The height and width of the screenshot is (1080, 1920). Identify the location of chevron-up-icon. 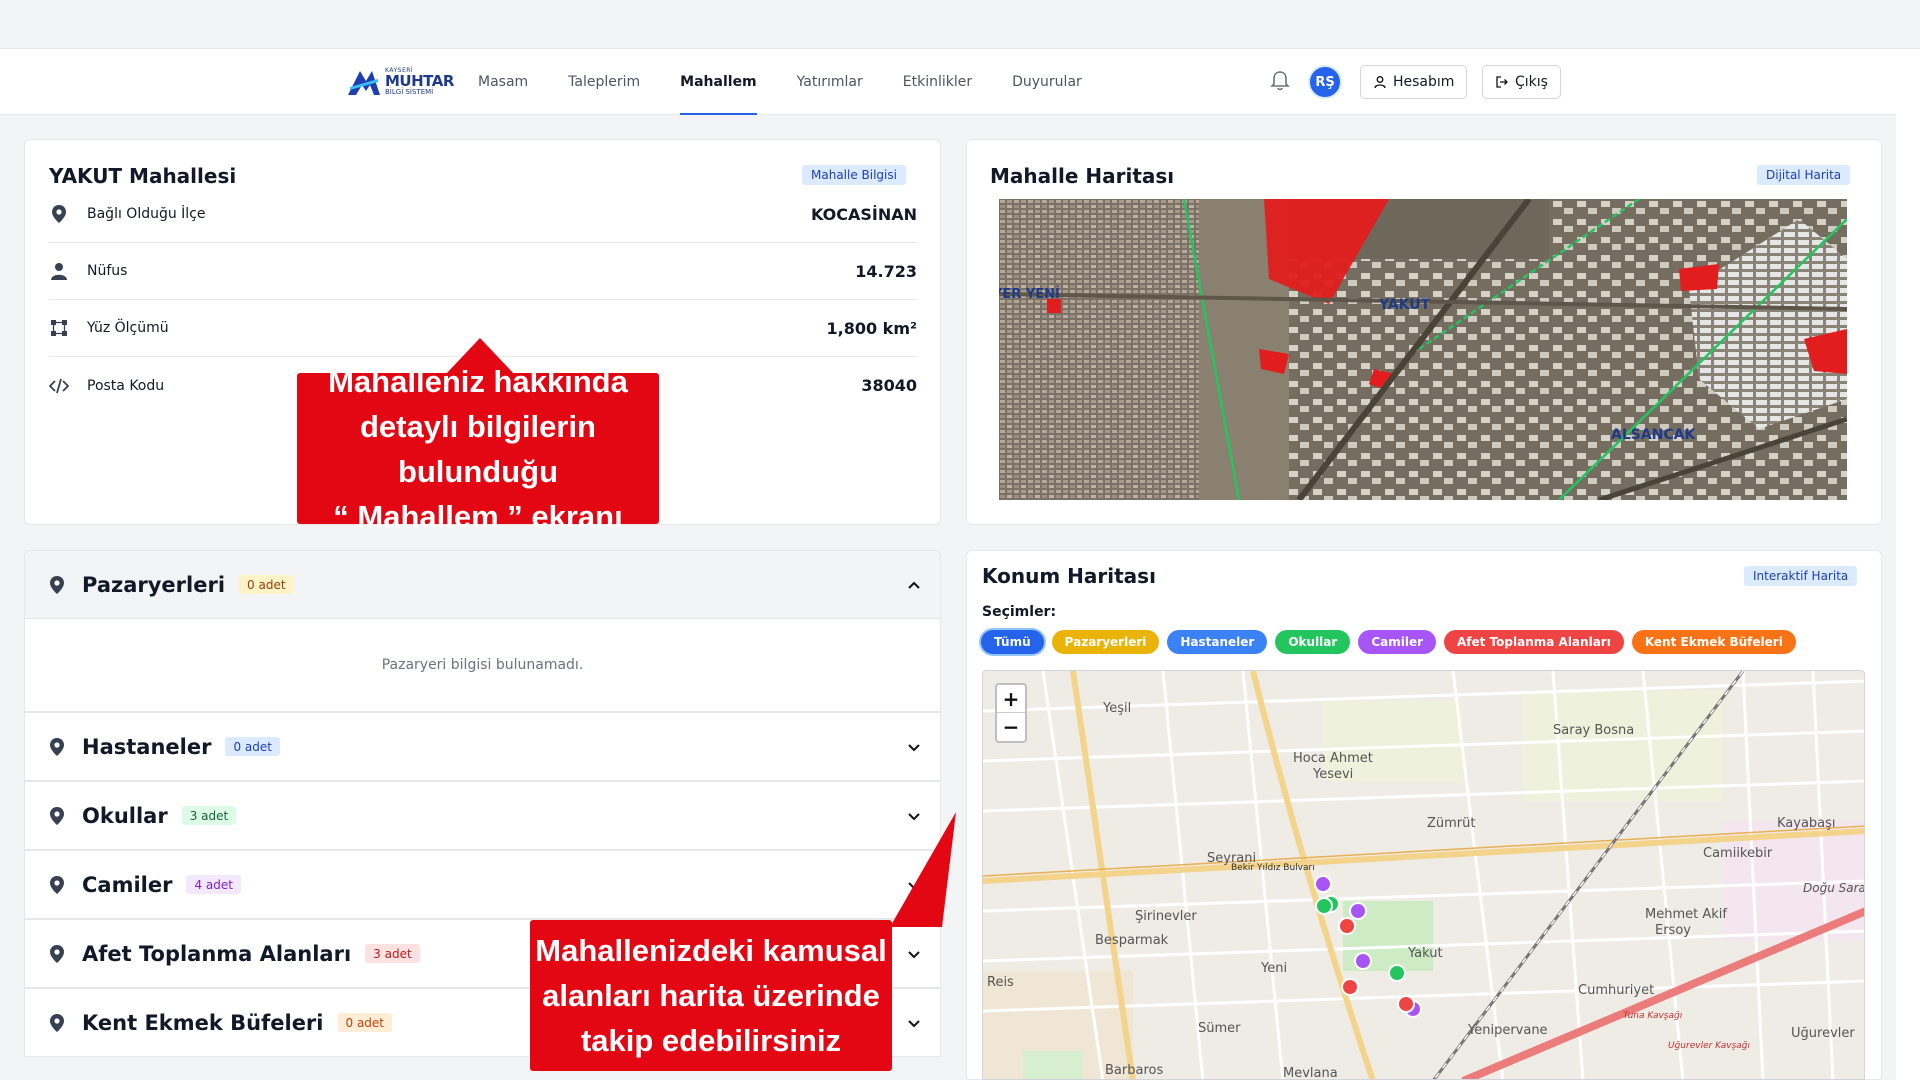
(914, 585).